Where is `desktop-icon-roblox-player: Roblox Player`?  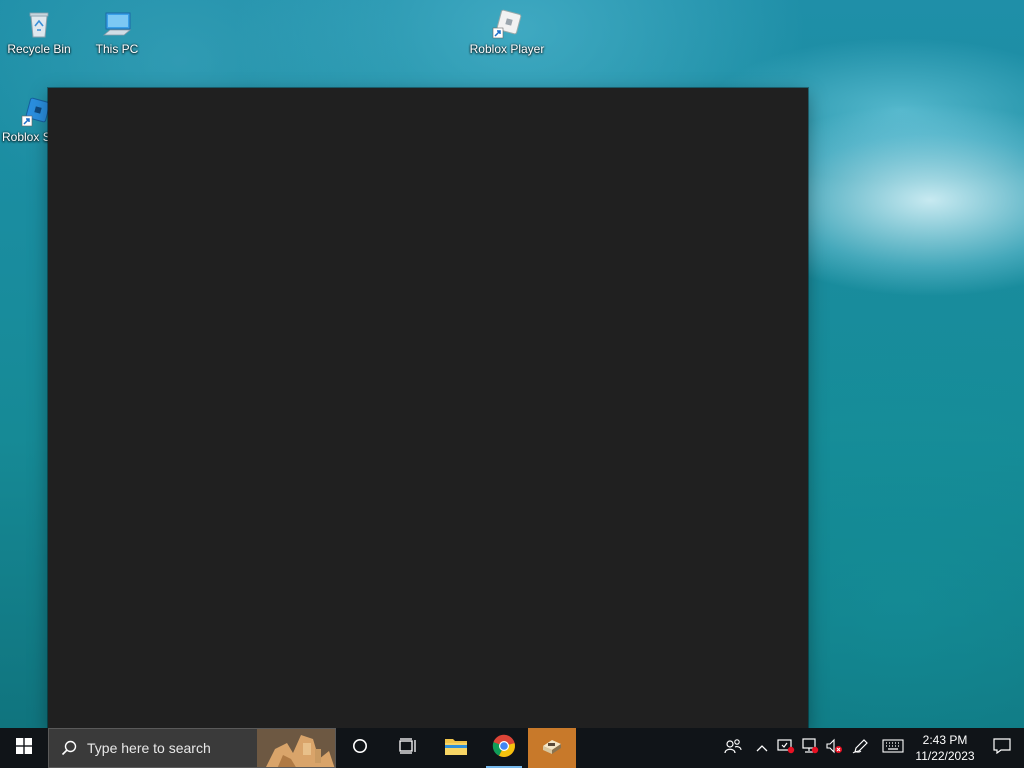
desktop-icon-roblox-player: Roblox Player is located at coordinates (507, 30).